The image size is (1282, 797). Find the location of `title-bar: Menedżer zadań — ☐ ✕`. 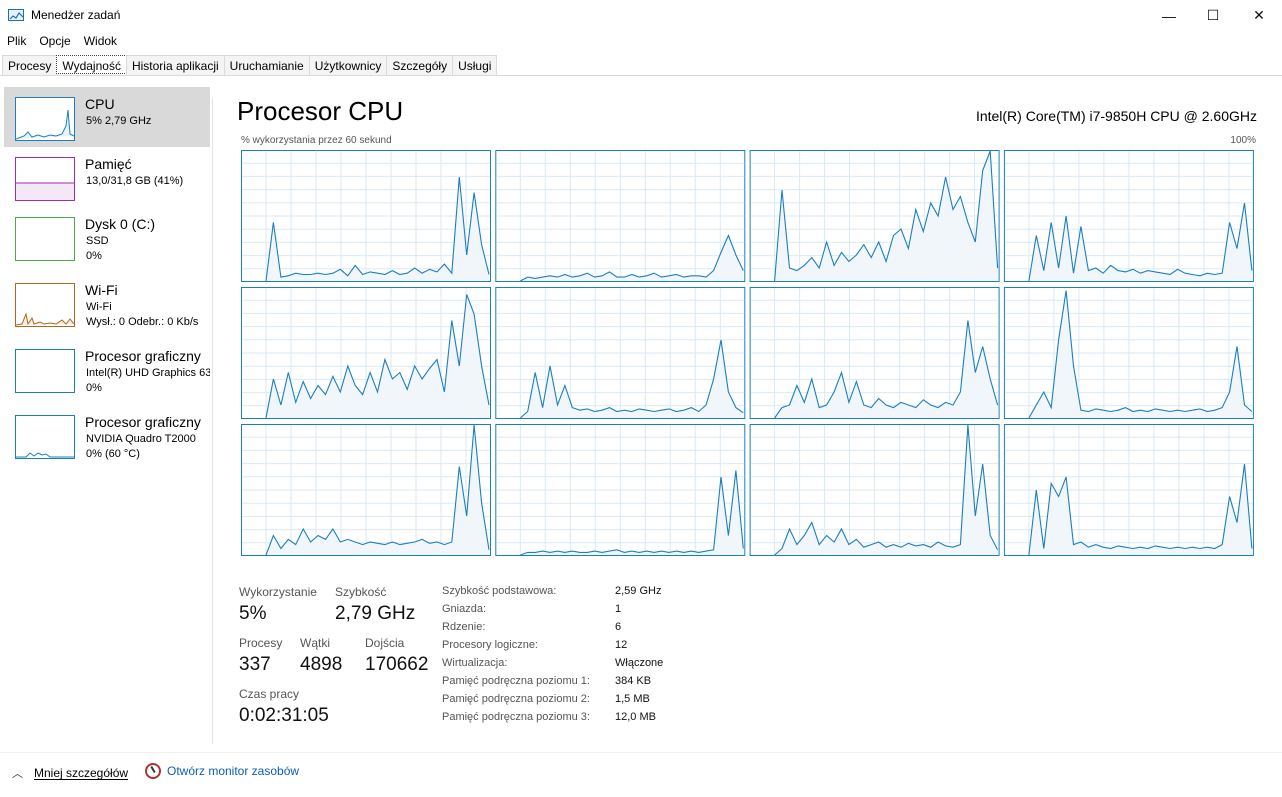

title-bar: Menedżer zadań — ☐ ✕ is located at coordinates (641, 15).